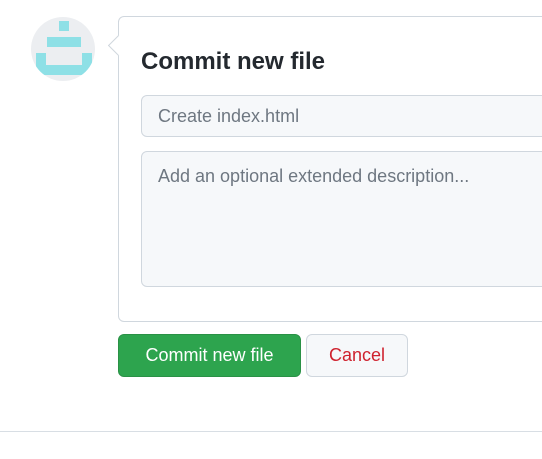  What do you see at coordinates (271, 431) in the screenshot?
I see `footer-divider` at bounding box center [271, 431].